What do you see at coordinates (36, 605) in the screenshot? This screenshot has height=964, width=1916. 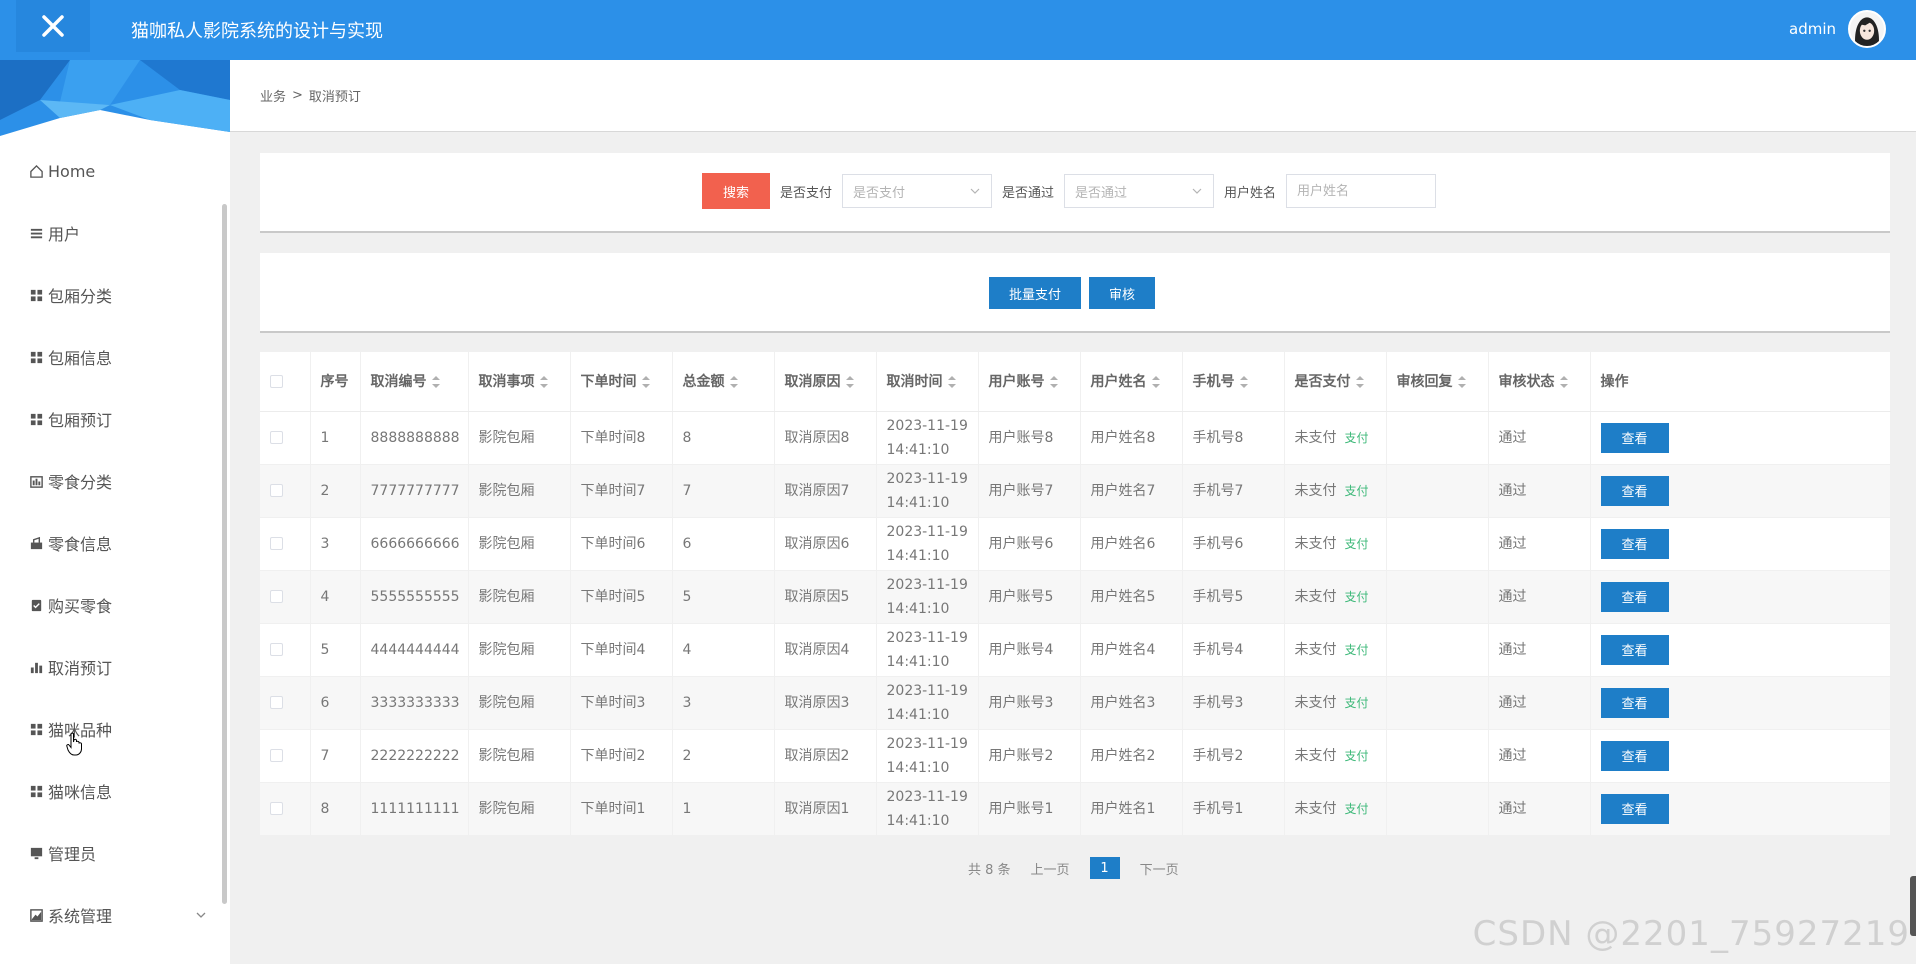 I see `clipboard-icon` at bounding box center [36, 605].